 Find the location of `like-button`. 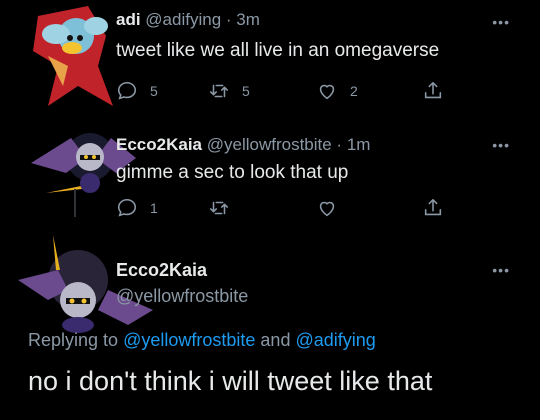

like-button is located at coordinates (327, 208).